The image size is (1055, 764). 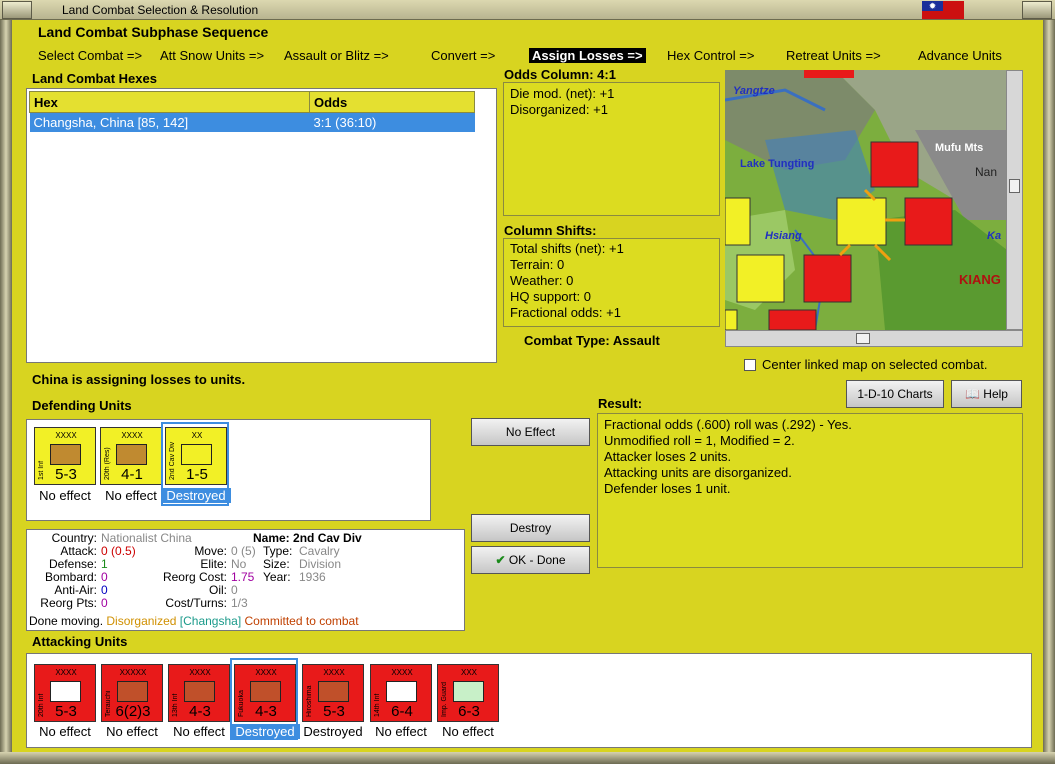 What do you see at coordinates (210, 621) in the screenshot?
I see `location-status: [Changsha]` at bounding box center [210, 621].